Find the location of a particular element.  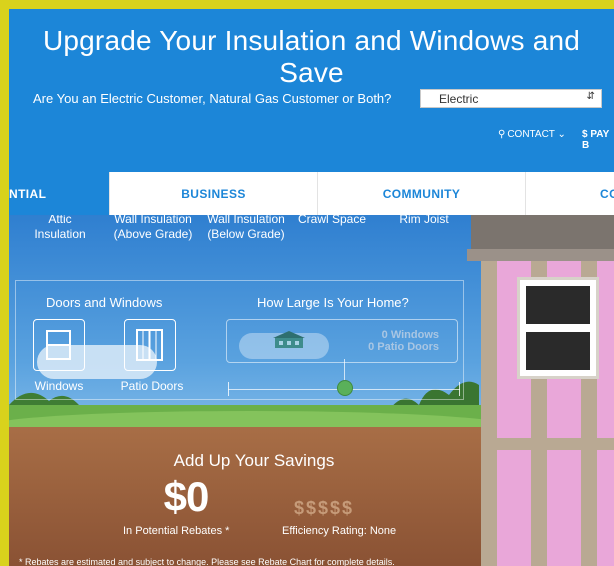

category-line1: Crawl Space is located at coordinates (332, 220).